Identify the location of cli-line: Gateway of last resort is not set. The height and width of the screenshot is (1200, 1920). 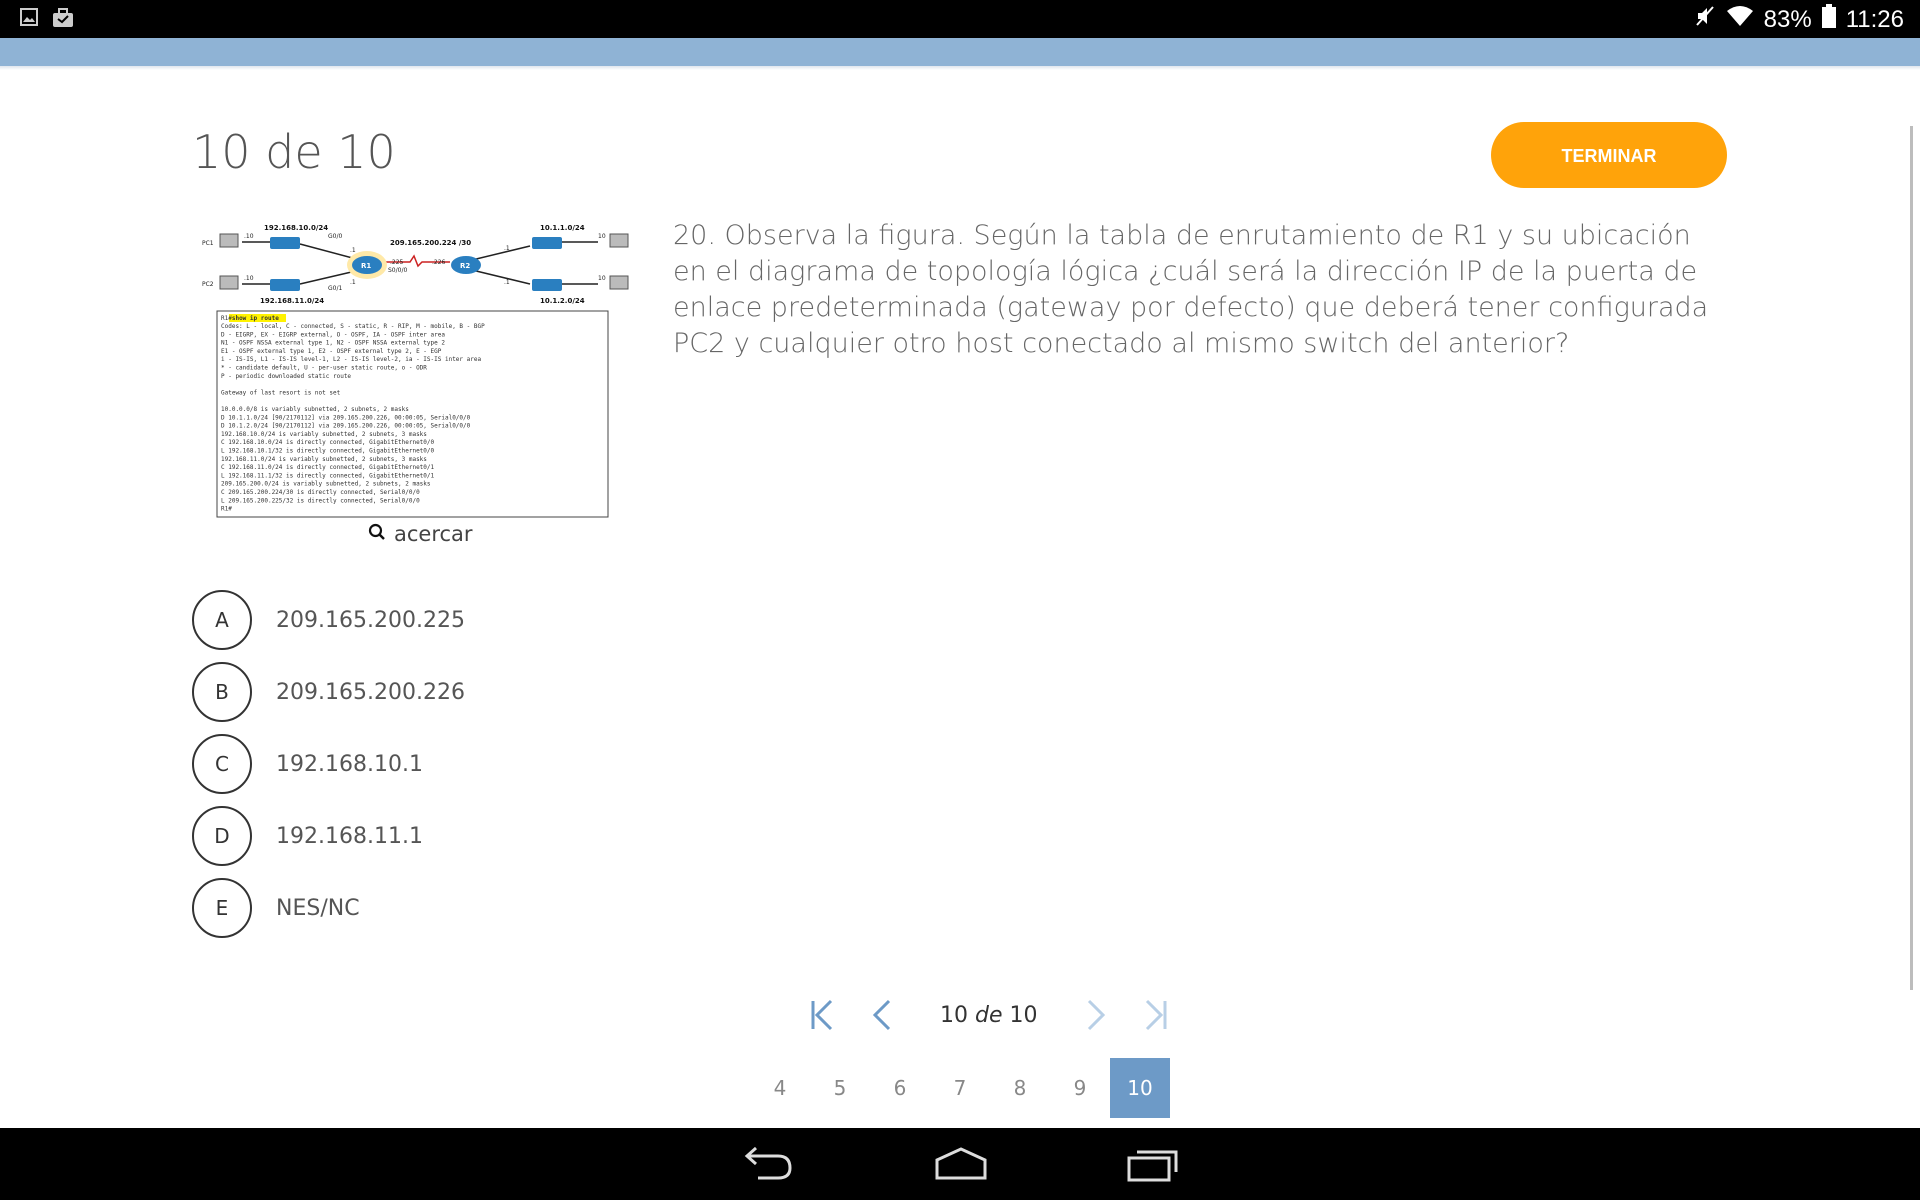
(281, 392).